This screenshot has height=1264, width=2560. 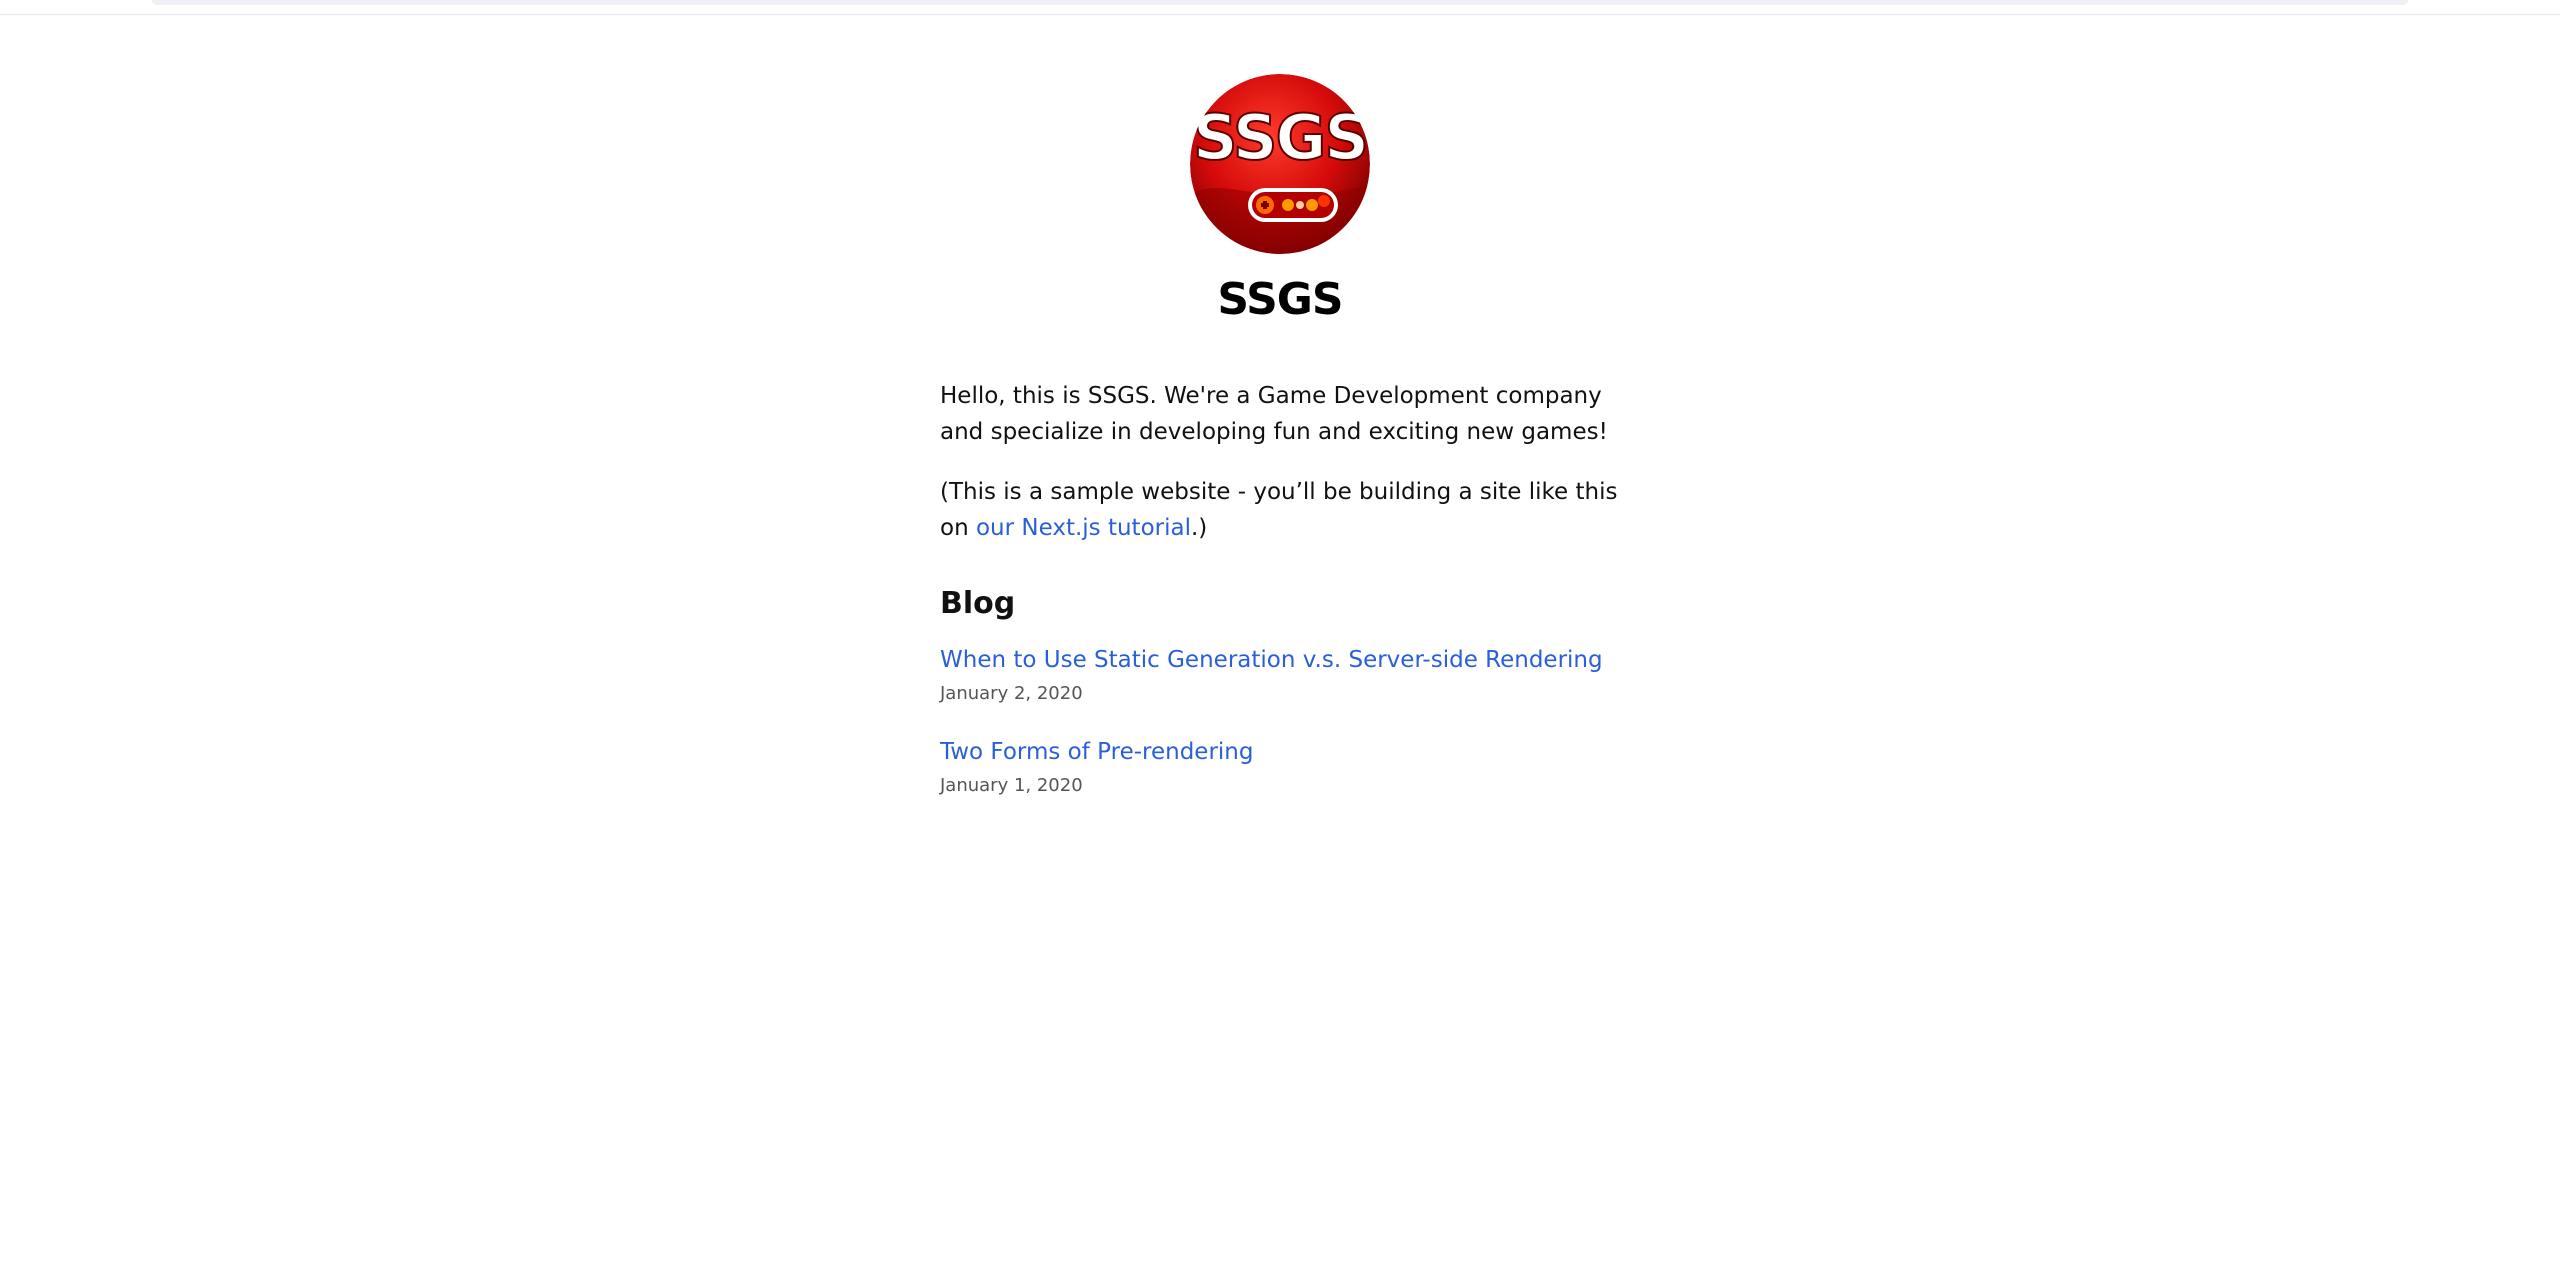 What do you see at coordinates (978, 604) in the screenshot?
I see `blog-heading: Blog` at bounding box center [978, 604].